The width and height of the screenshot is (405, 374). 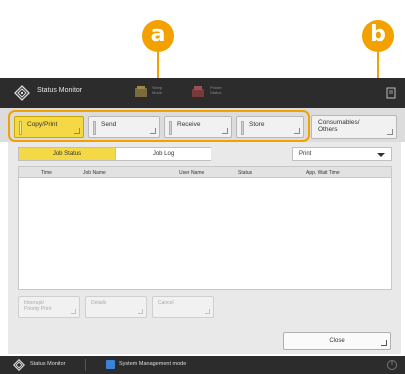 What do you see at coordinates (94, 173) in the screenshot?
I see `column-header-job-name: Job Name` at bounding box center [94, 173].